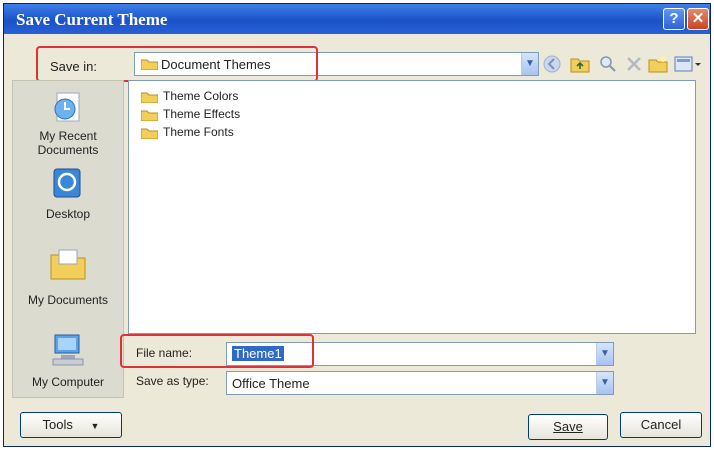  Describe the element at coordinates (68, 199) in the screenshot. I see `place-desktop: Desktop` at that location.